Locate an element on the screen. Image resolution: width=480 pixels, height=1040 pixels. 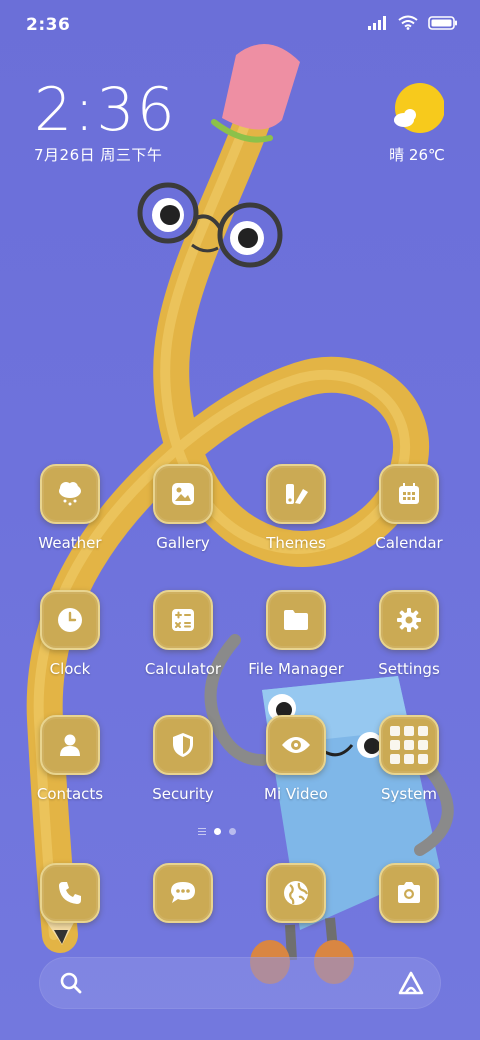
app-file-manager: File Manager is located at coordinates (296, 634).